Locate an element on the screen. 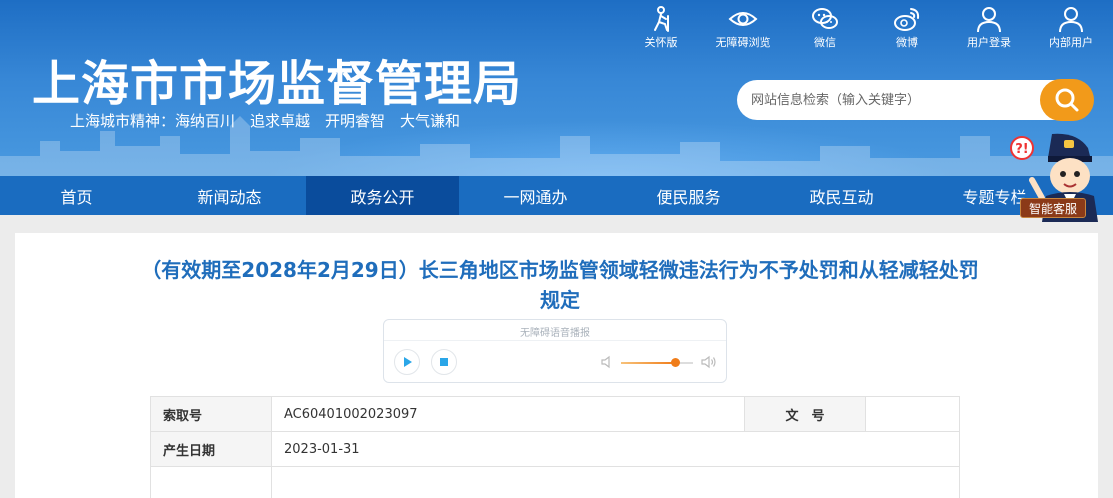 Image resolution: width=1113 pixels, height=498 pixels. accessible-browse-label: 无障碍浏览 is located at coordinates (743, 42).